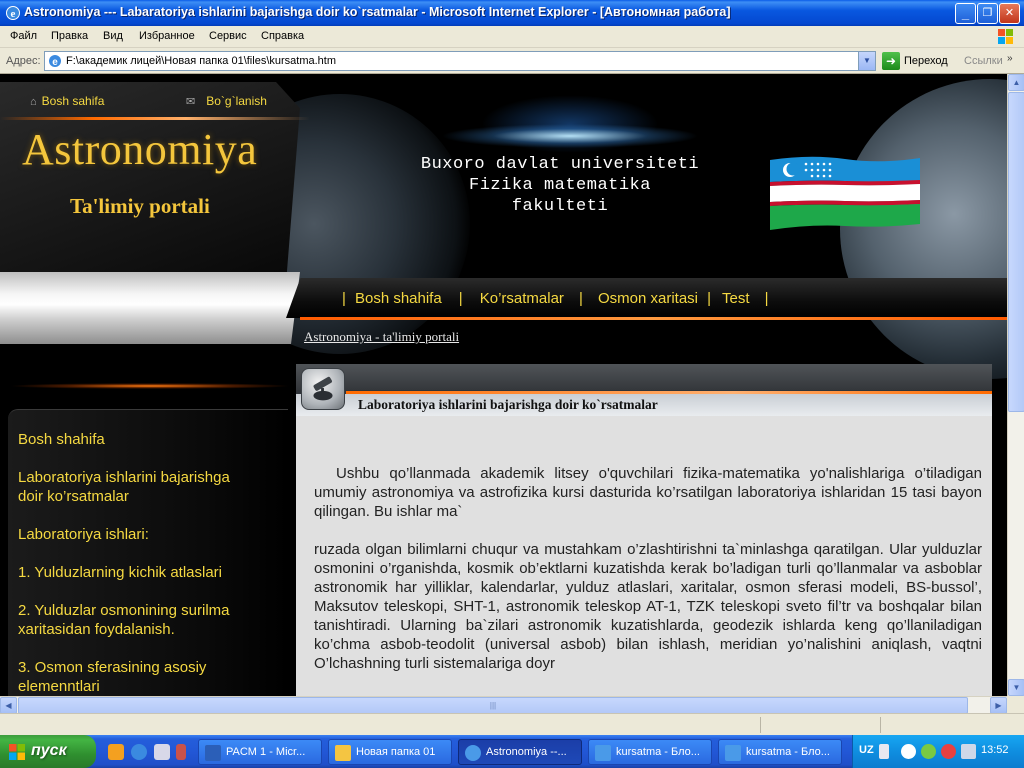  Describe the element at coordinates (938, 751) in the screenshot. I see `system-tray: UZ 13:52` at that location.